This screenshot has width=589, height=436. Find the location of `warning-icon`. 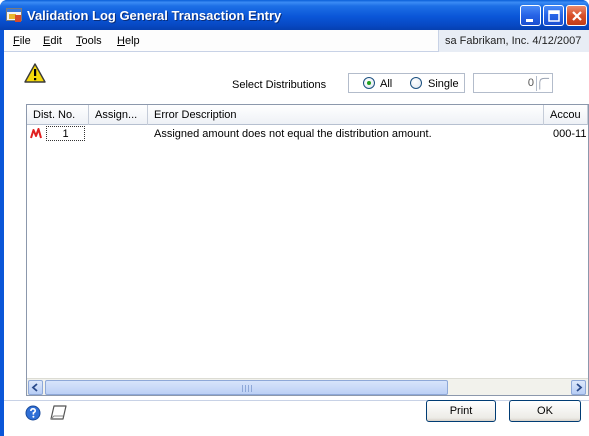

warning-icon is located at coordinates (35, 73).